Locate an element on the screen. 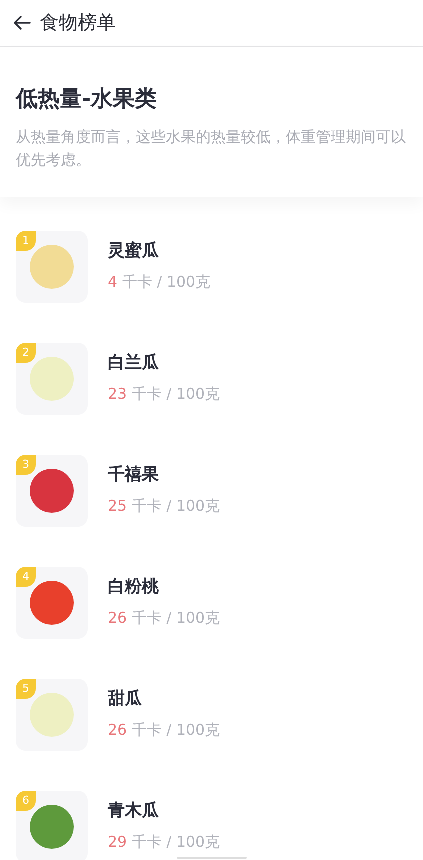  food-name: 灵蜜瓜 is located at coordinates (134, 251).